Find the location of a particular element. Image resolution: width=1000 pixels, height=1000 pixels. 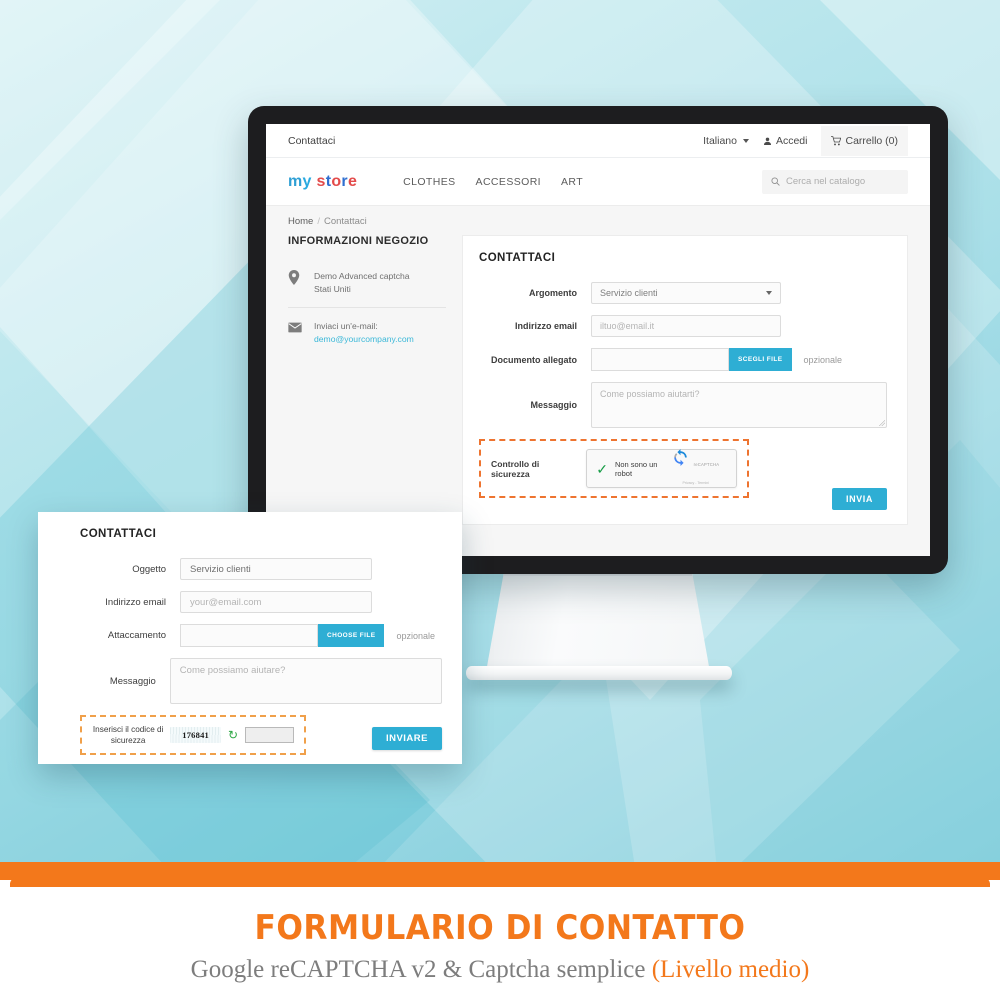

front-field-row-message: Messaggio Come possiamo aiutare? is located at coordinates (249, 681).